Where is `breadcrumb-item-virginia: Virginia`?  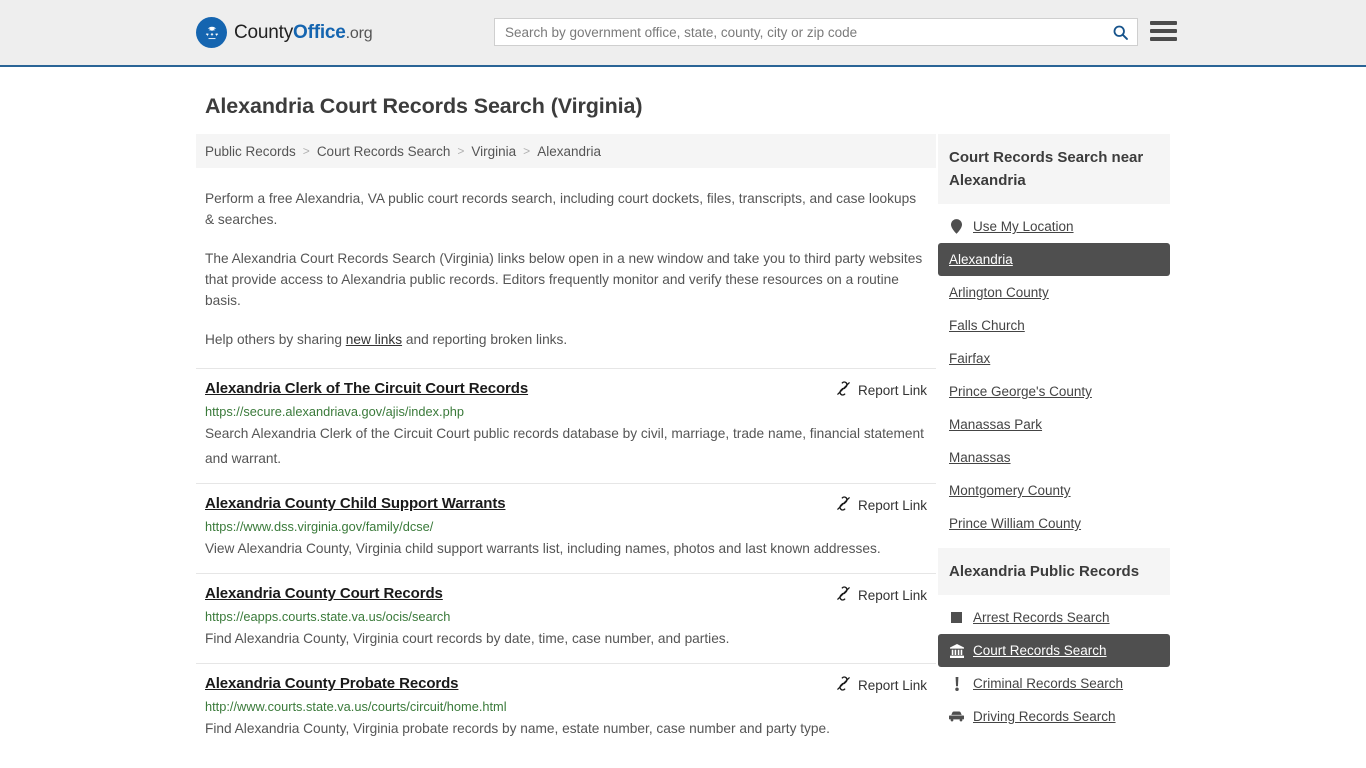
breadcrumb-item-virginia: Virginia is located at coordinates (493, 151).